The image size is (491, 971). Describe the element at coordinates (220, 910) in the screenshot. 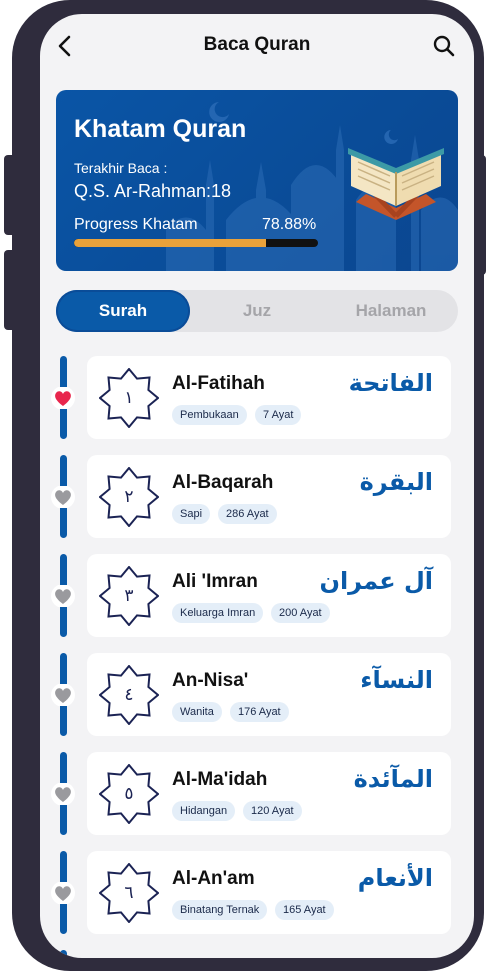

I see `surah-meaning-badge: Binatang Ternak` at that location.